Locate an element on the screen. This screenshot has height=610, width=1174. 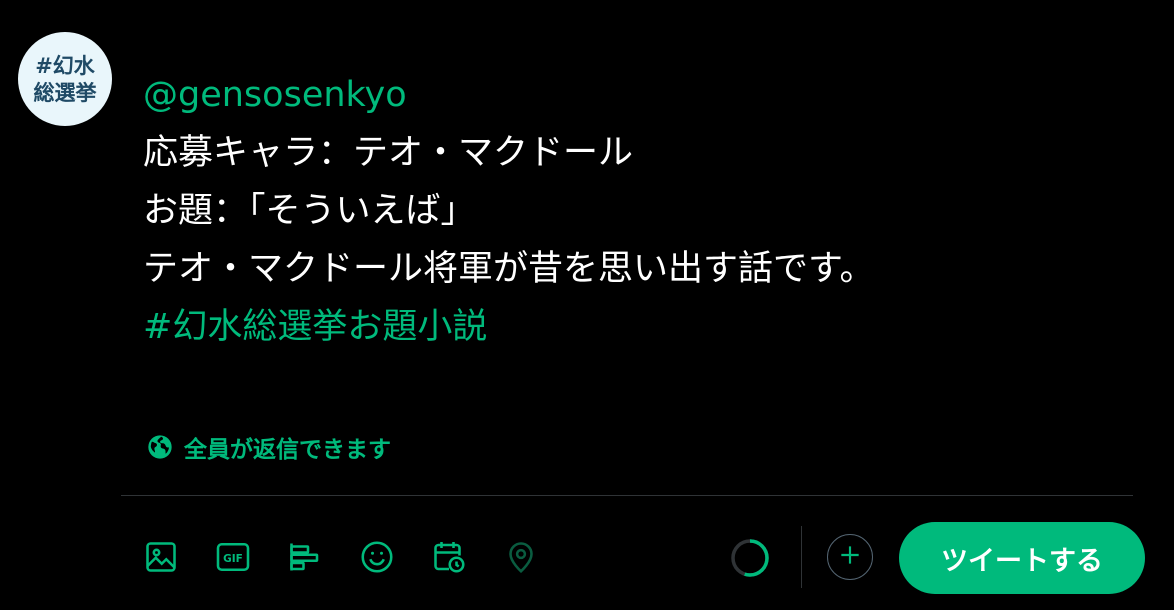
tweet-text-line: お題：「そういえば」 is located at coordinates (309, 211).